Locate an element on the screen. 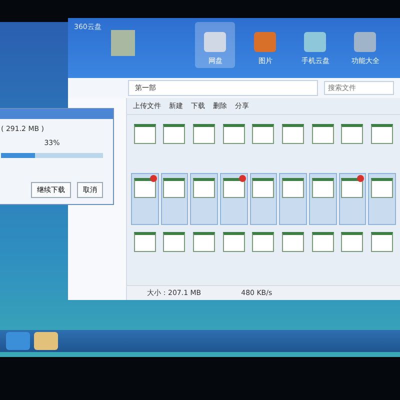  photo-placeholder is located at coordinates (123, 43).